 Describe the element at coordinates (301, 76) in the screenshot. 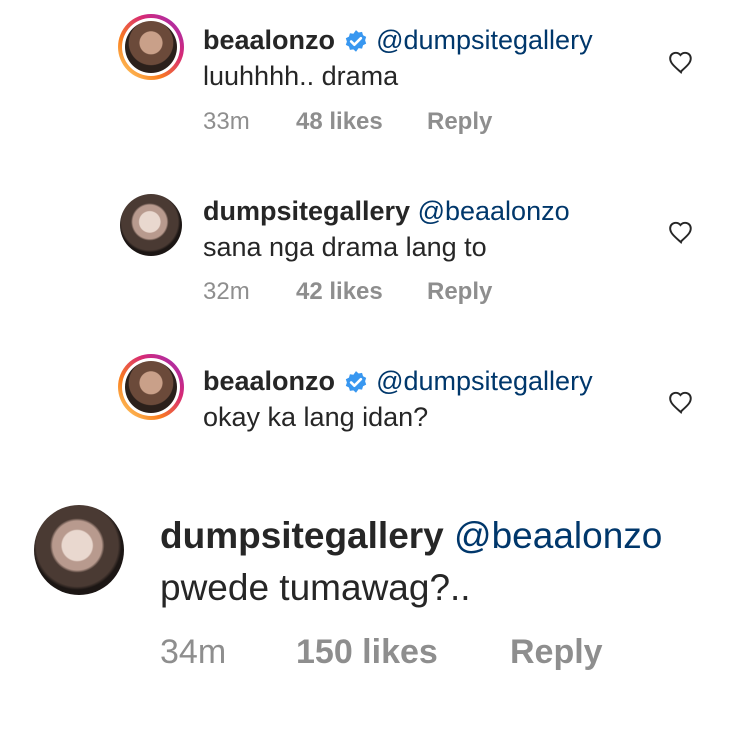

I see `comment-text: luuhhhh.. drama` at that location.